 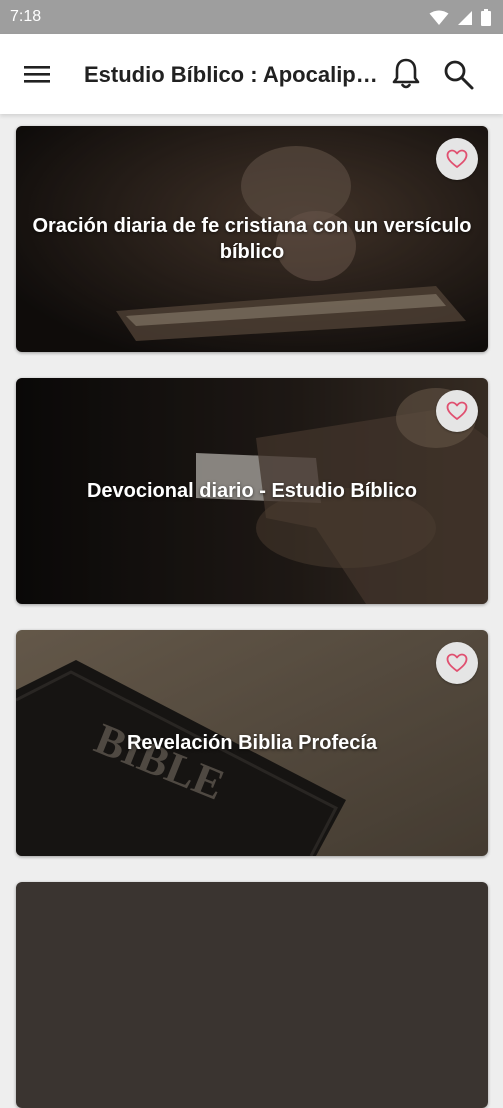 What do you see at coordinates (486, 17) in the screenshot?
I see `battery-icon` at bounding box center [486, 17].